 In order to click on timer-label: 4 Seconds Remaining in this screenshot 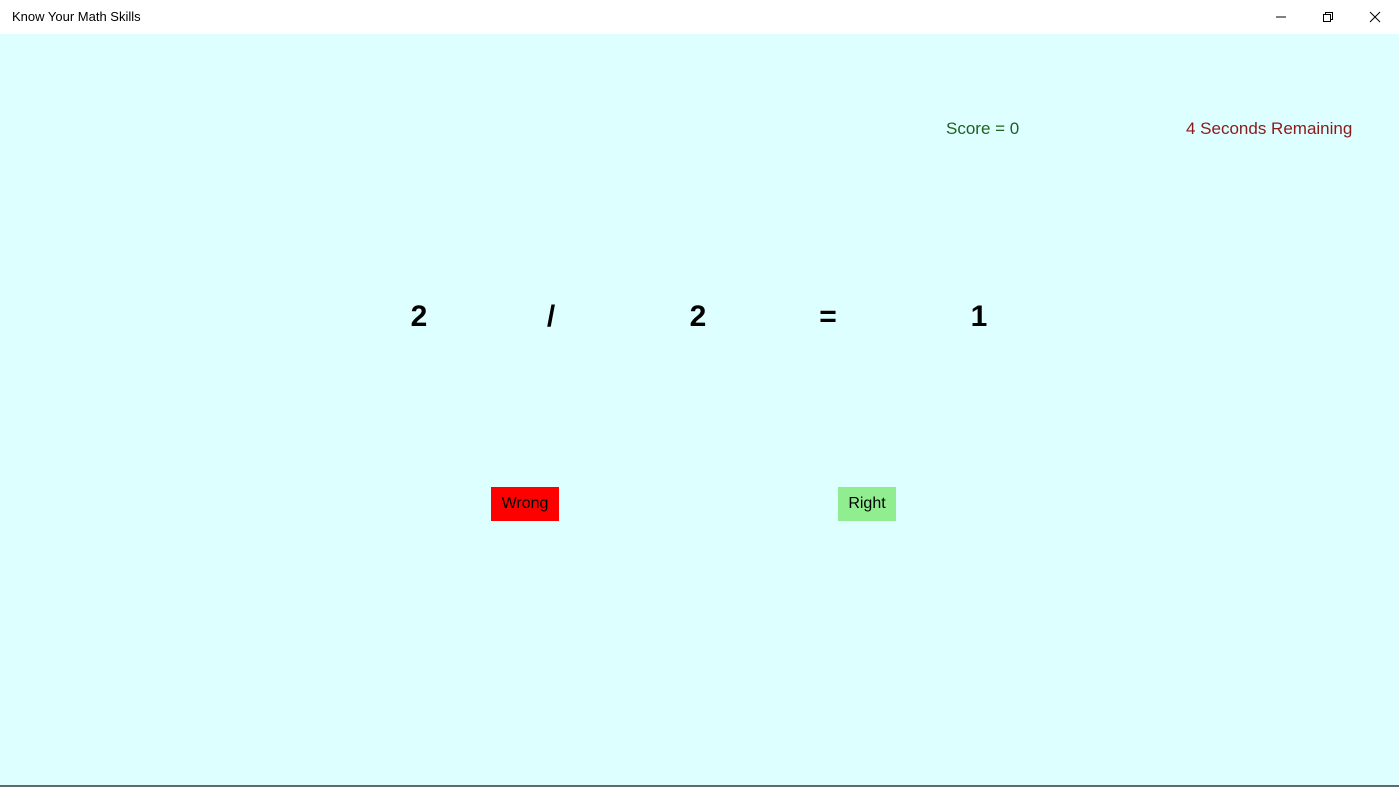, I will do `click(1269, 128)`.